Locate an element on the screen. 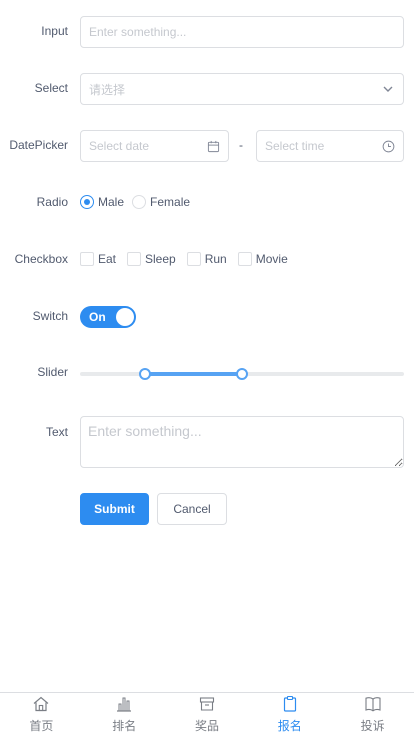 The height and width of the screenshot is (736, 414). tab-prizes: 奖品 is located at coordinates (207, 714).